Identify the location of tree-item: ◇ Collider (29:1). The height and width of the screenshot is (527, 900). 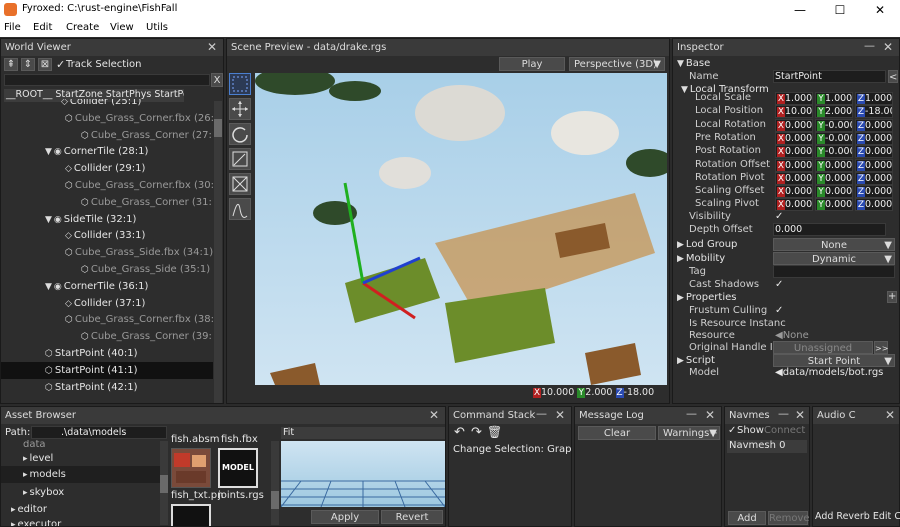
(107, 168).